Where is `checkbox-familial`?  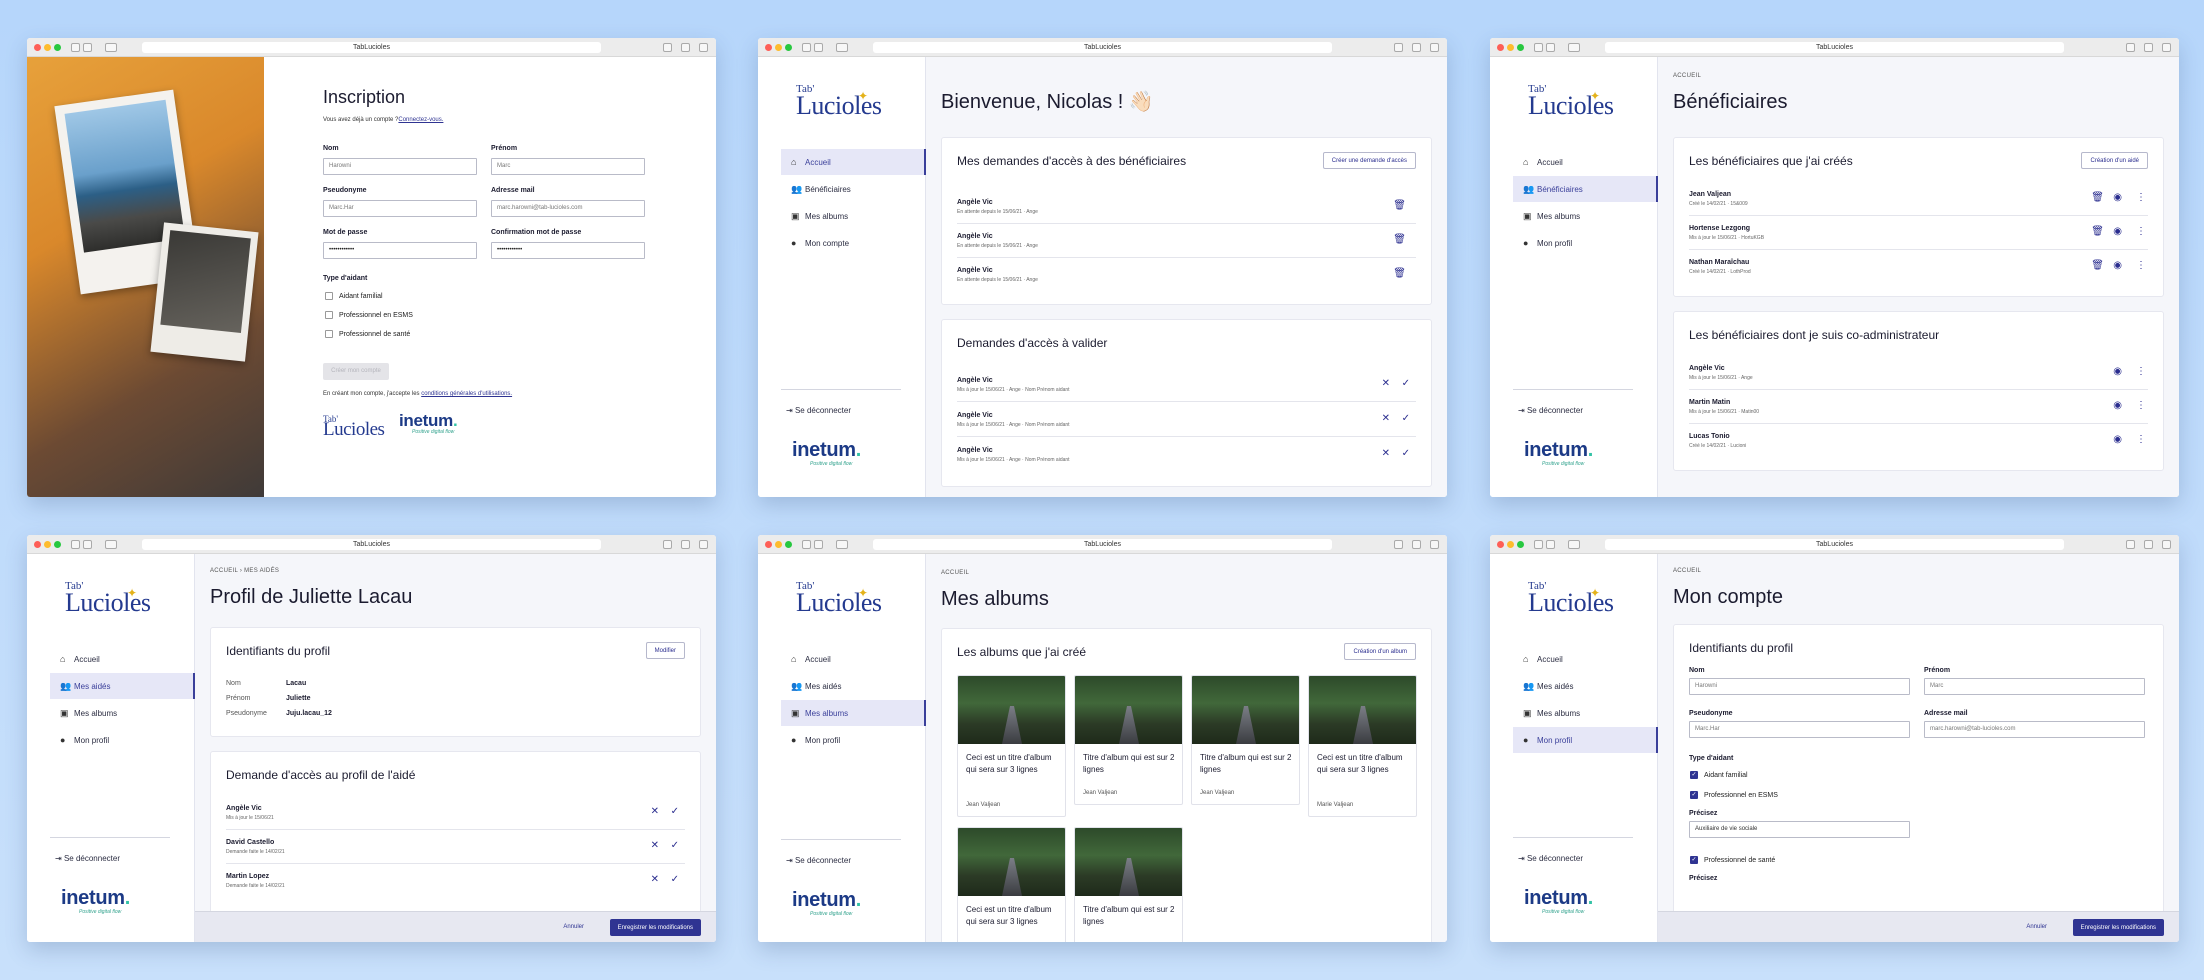
checkbox-familial is located at coordinates (329, 296).